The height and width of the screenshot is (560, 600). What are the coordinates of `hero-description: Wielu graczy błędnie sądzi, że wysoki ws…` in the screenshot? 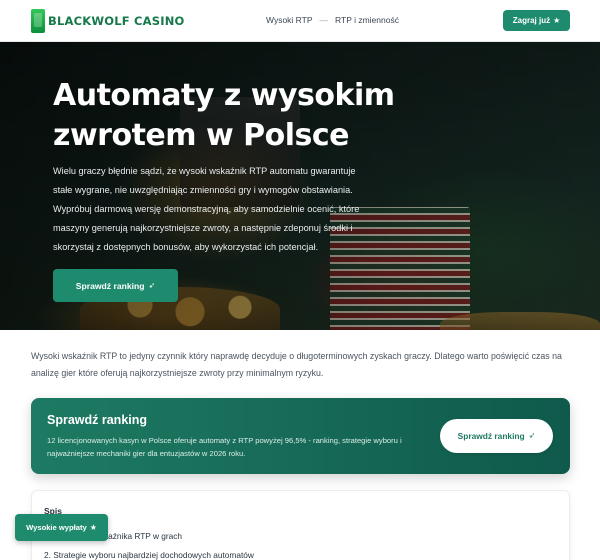 It's located at (206, 209).